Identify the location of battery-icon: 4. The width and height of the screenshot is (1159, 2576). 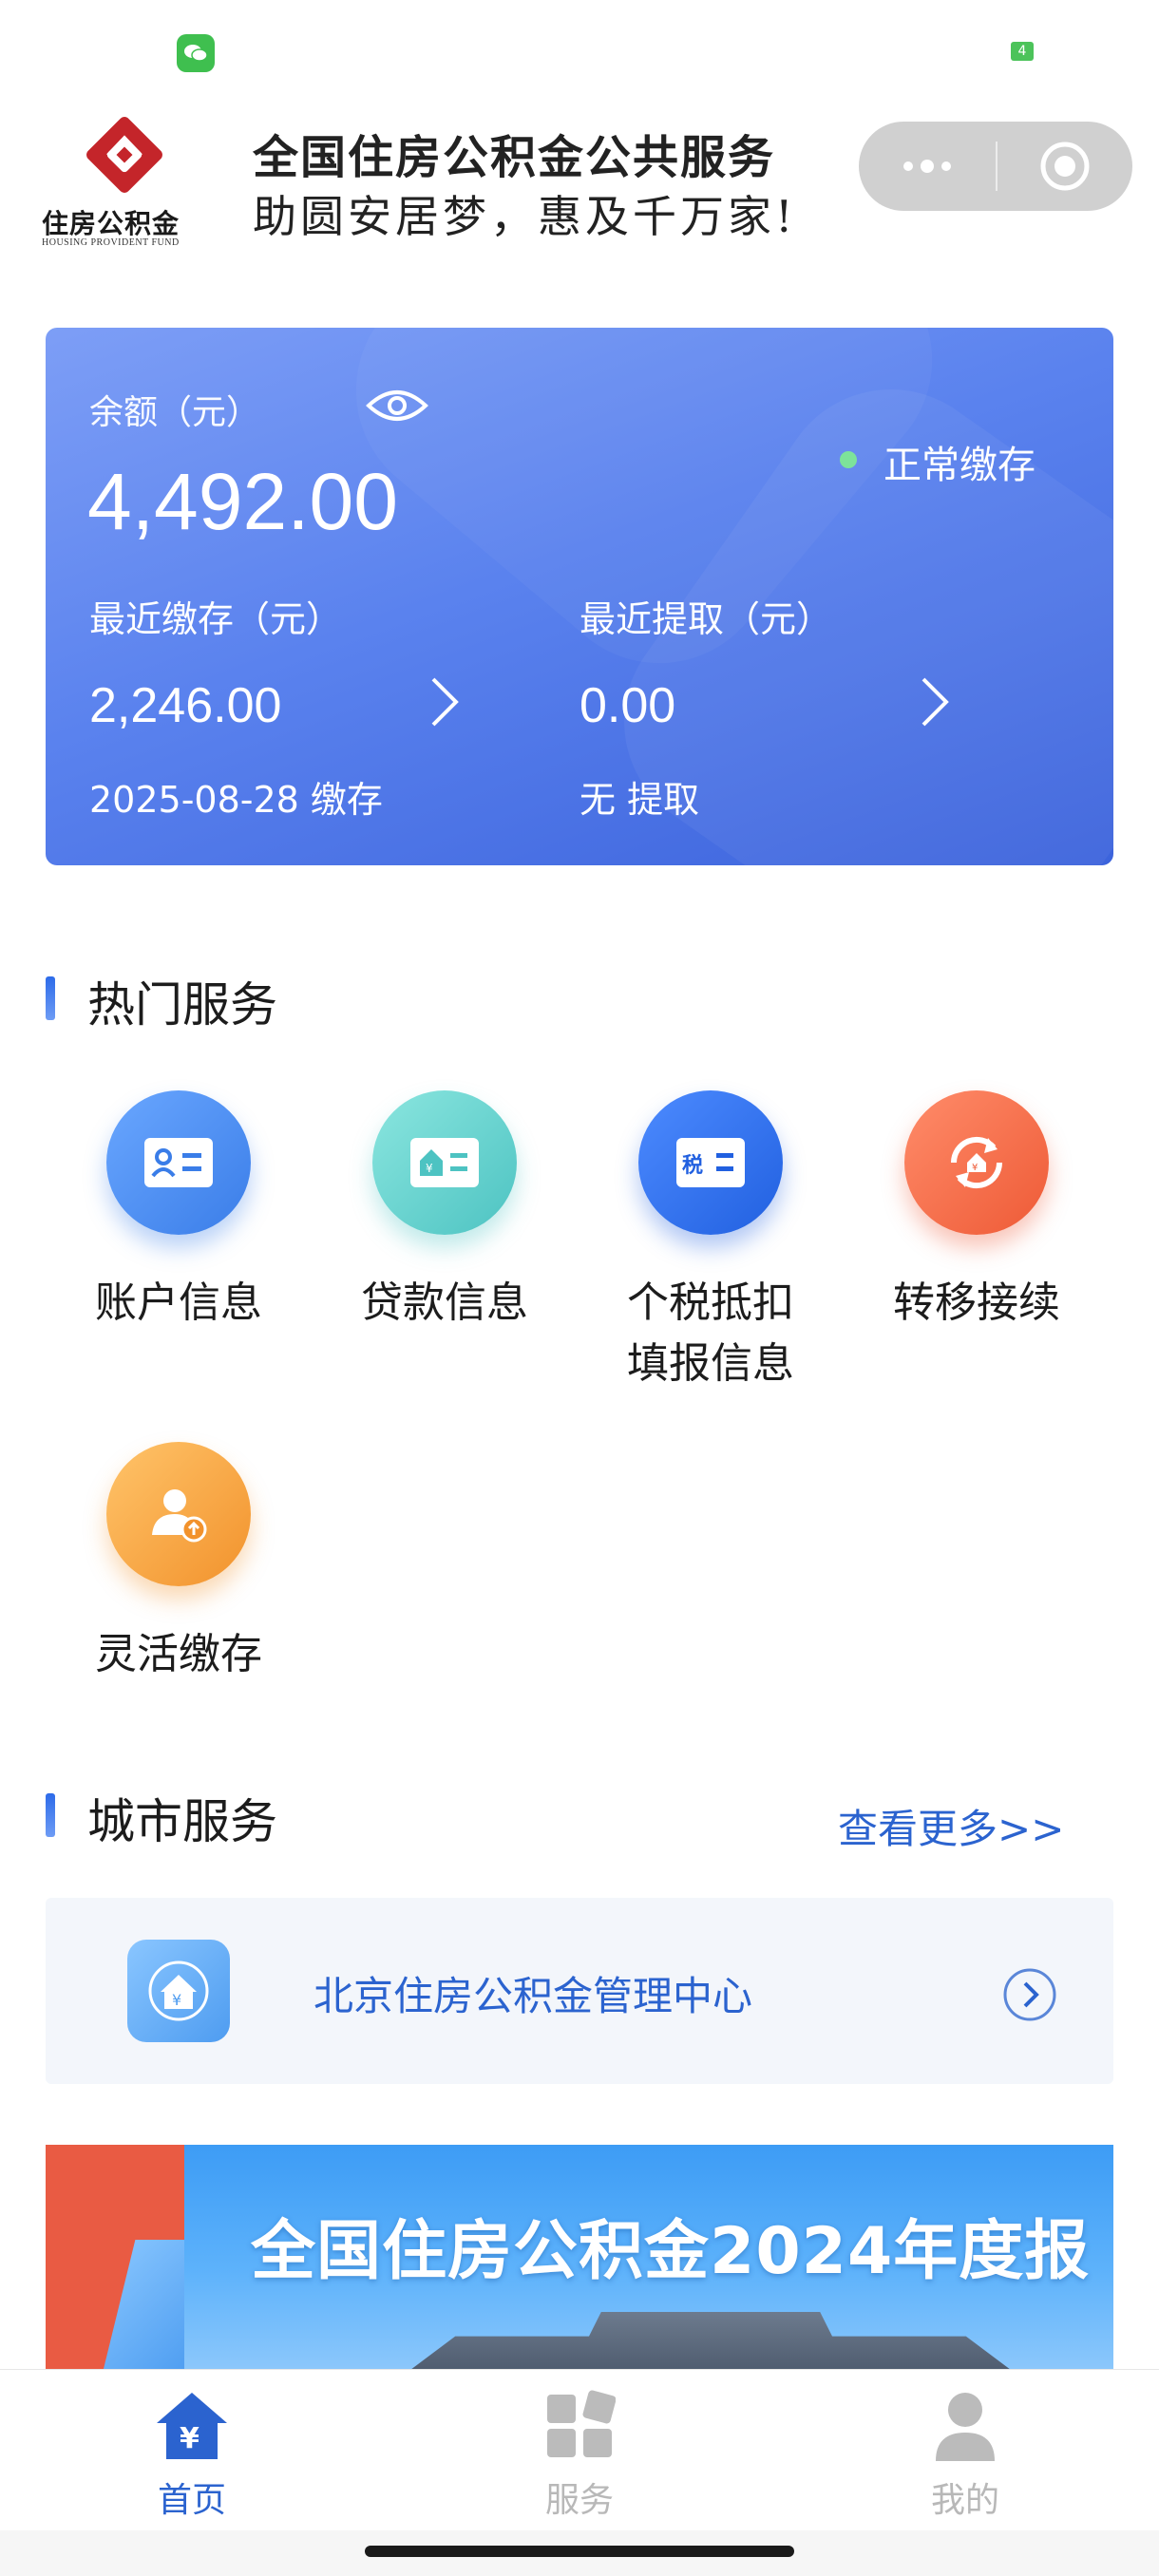
(1022, 51).